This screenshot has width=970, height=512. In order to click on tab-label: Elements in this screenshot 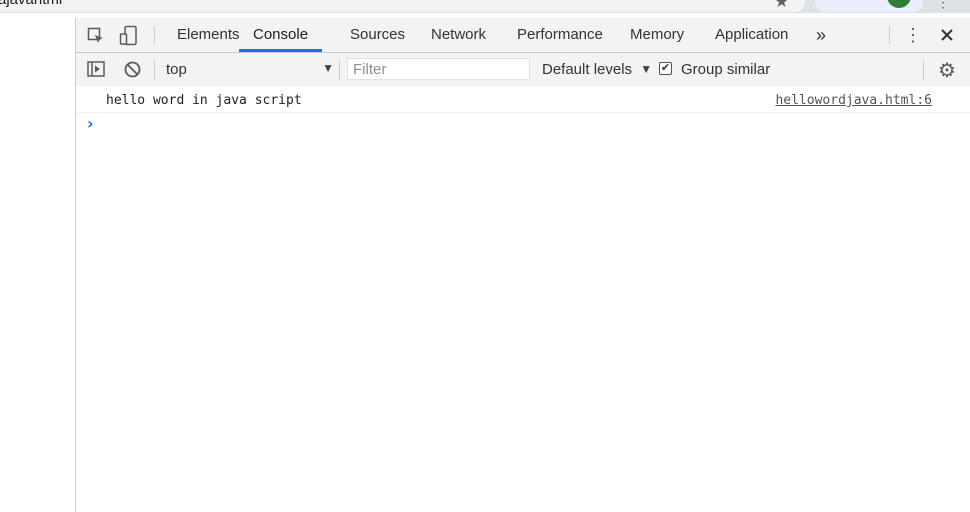, I will do `click(208, 34)`.